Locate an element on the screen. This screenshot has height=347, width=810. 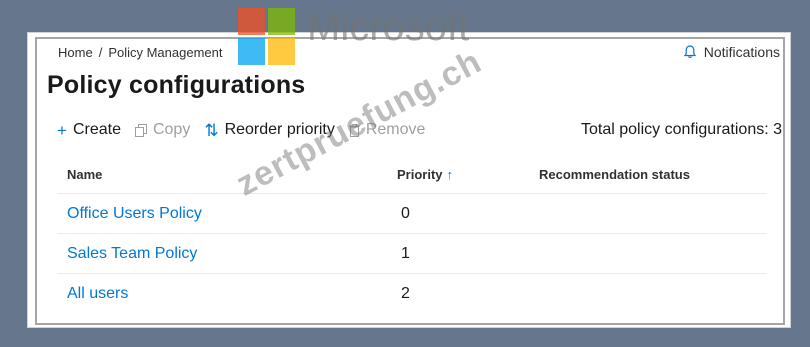
create-label: Create is located at coordinates (96, 129).